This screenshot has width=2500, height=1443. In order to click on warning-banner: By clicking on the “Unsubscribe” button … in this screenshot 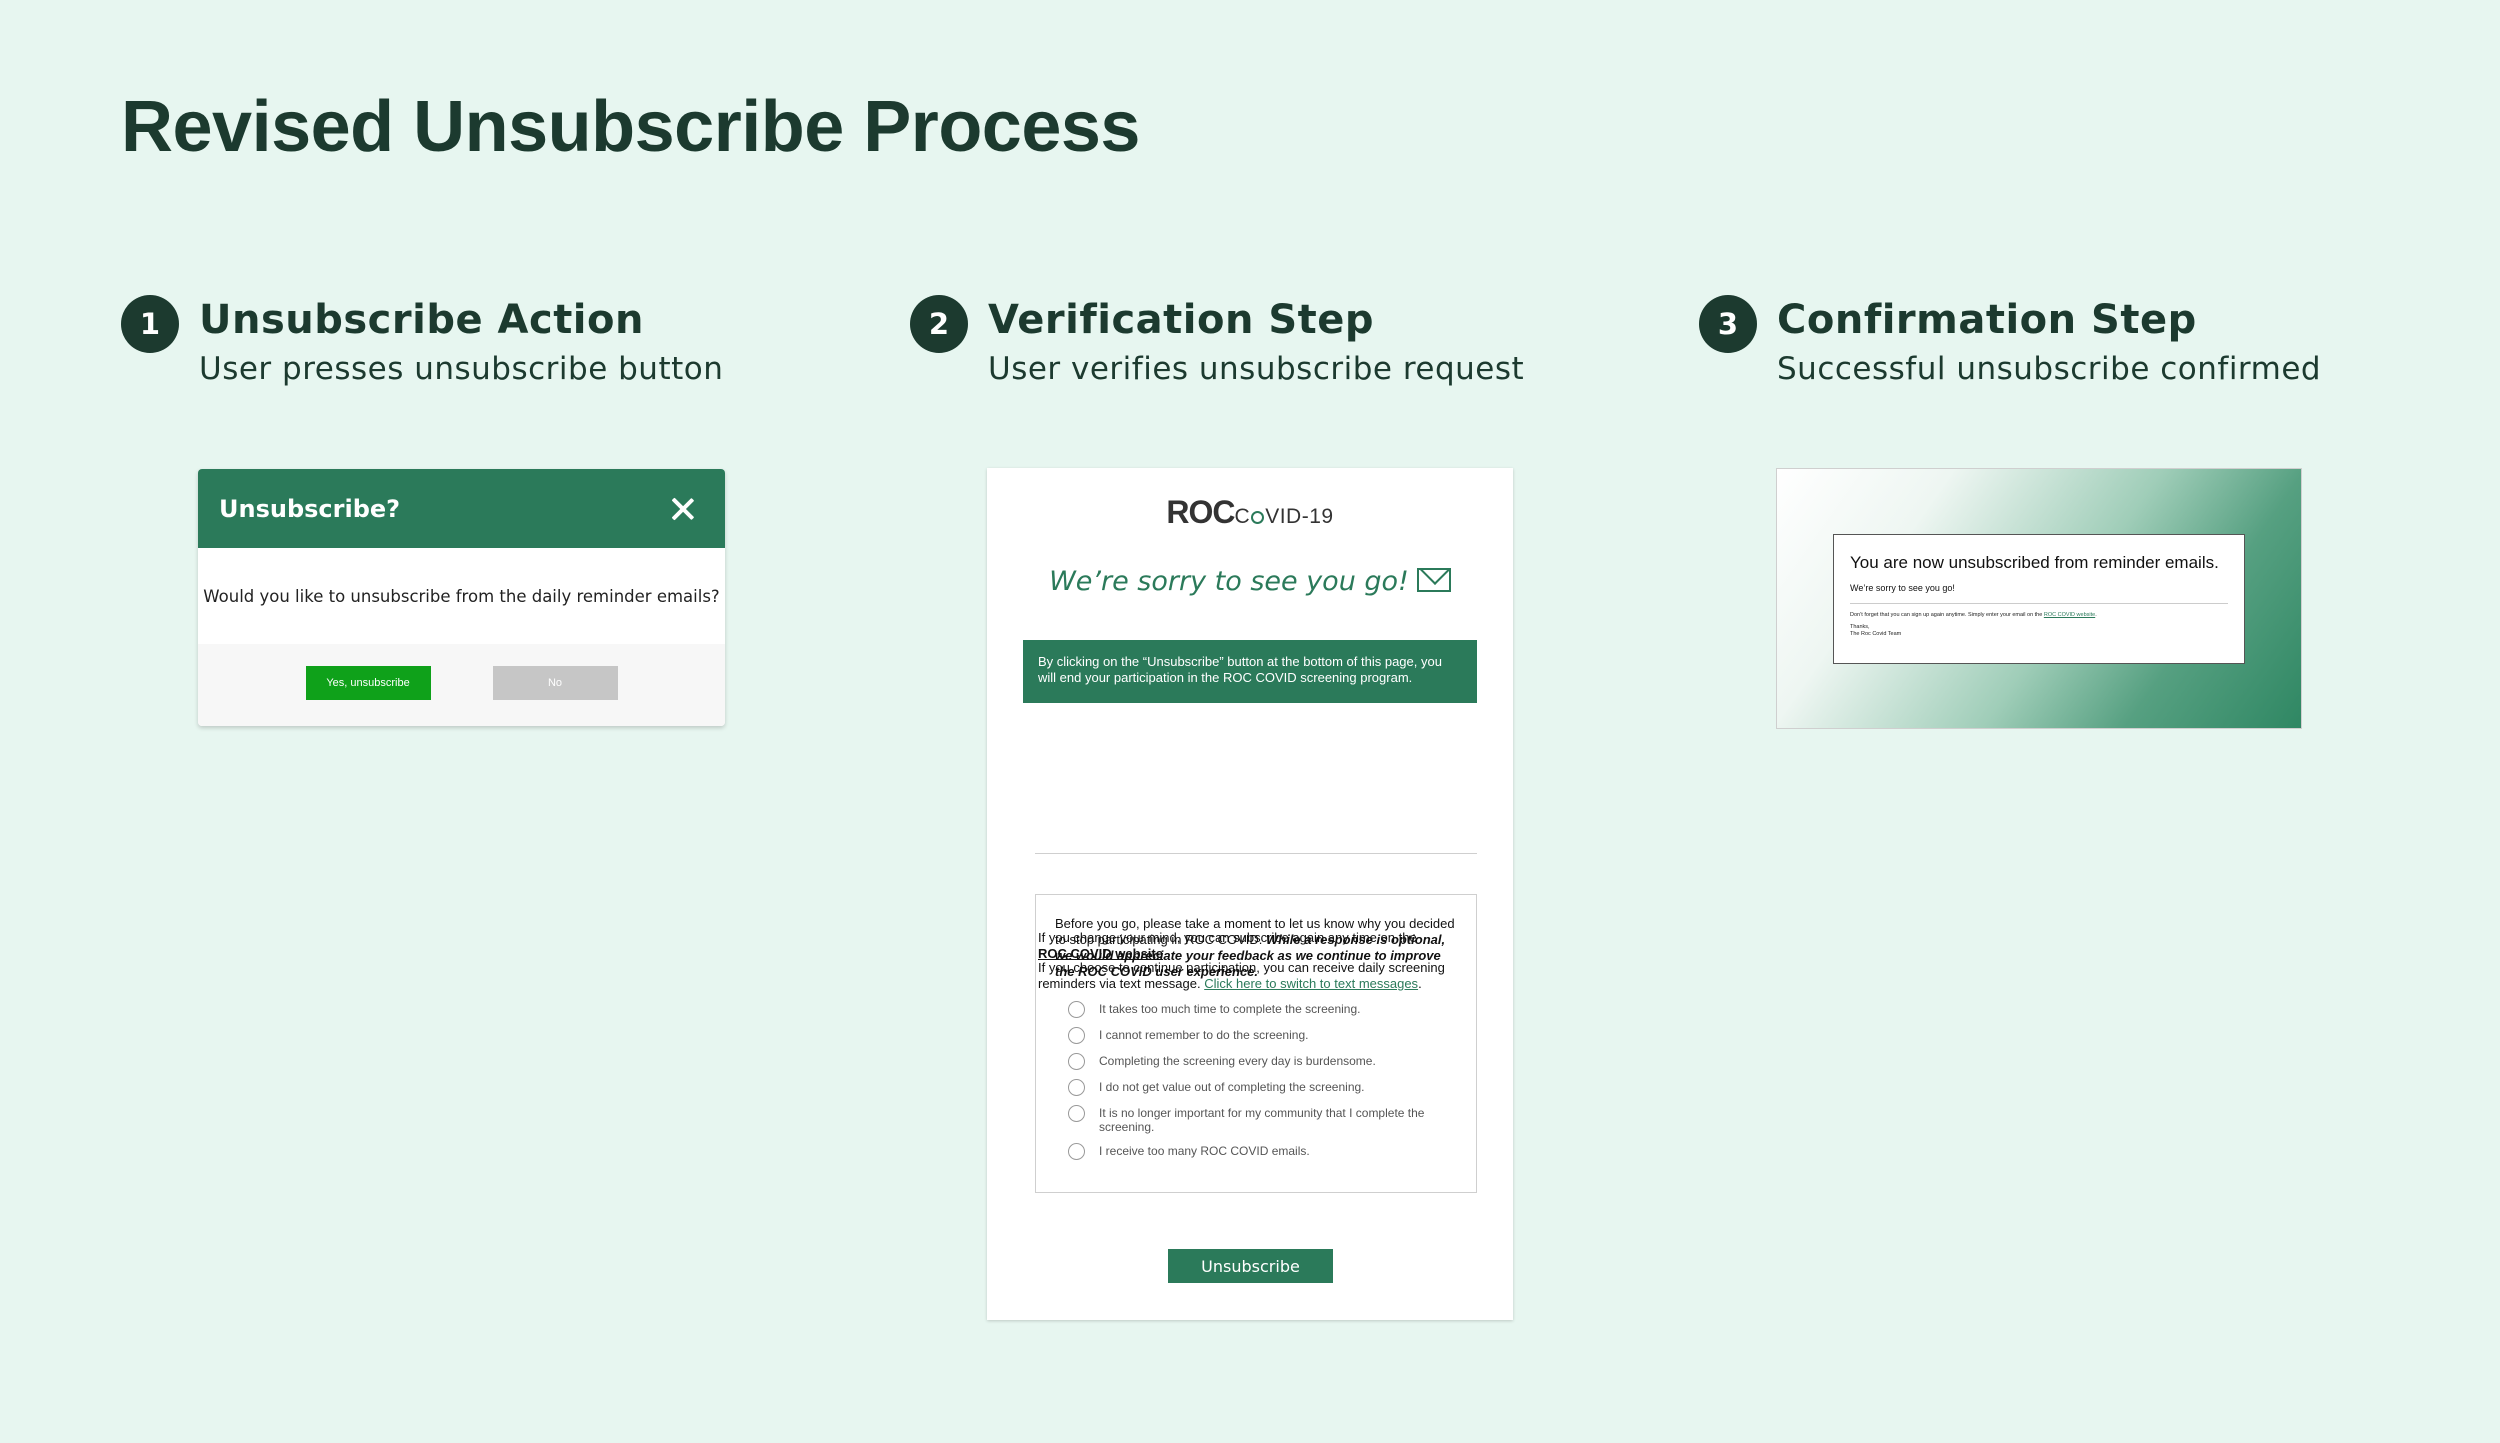, I will do `click(1250, 671)`.